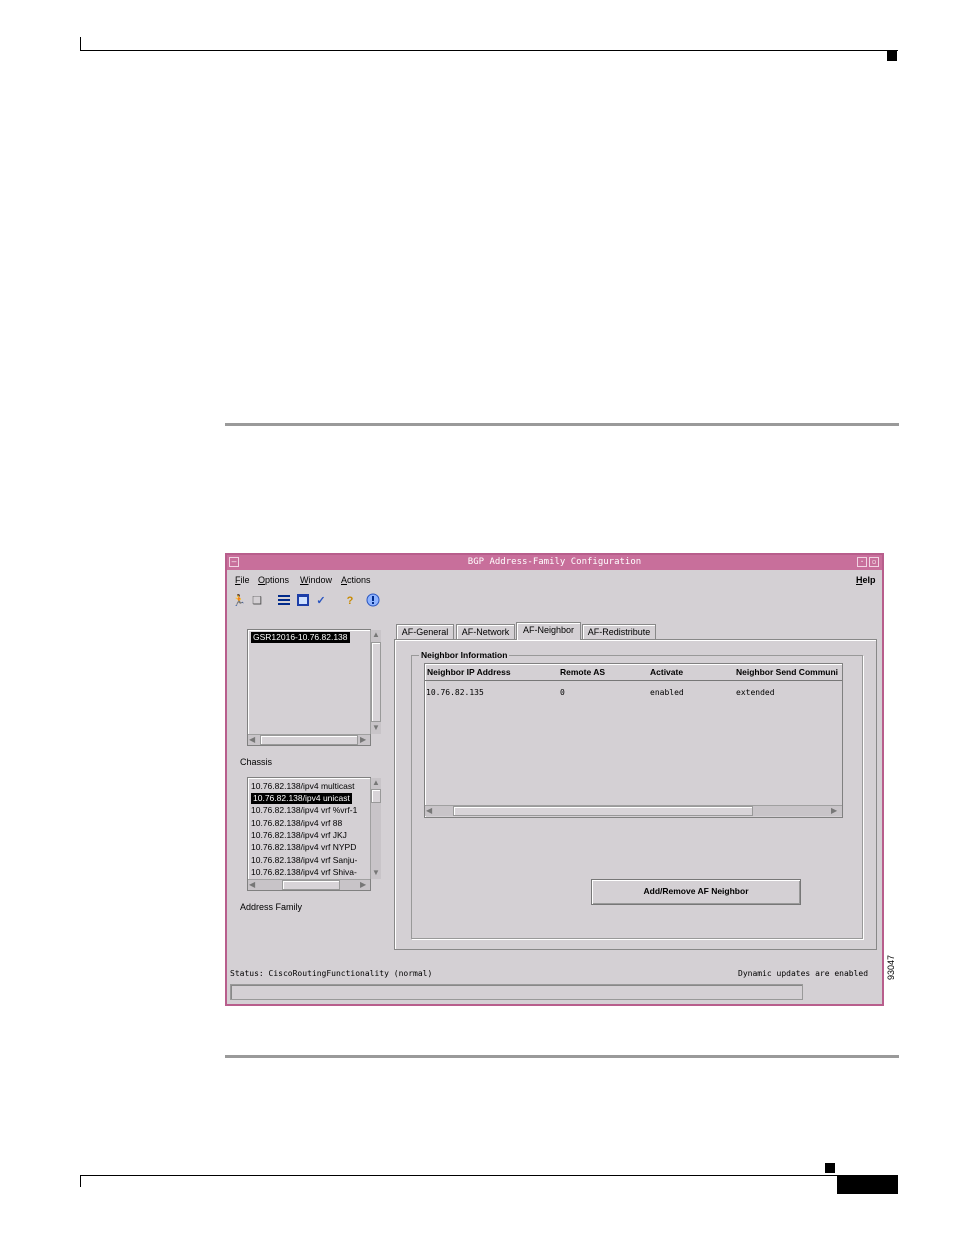  I want to click on section-rule-bottom, so click(562, 1056).